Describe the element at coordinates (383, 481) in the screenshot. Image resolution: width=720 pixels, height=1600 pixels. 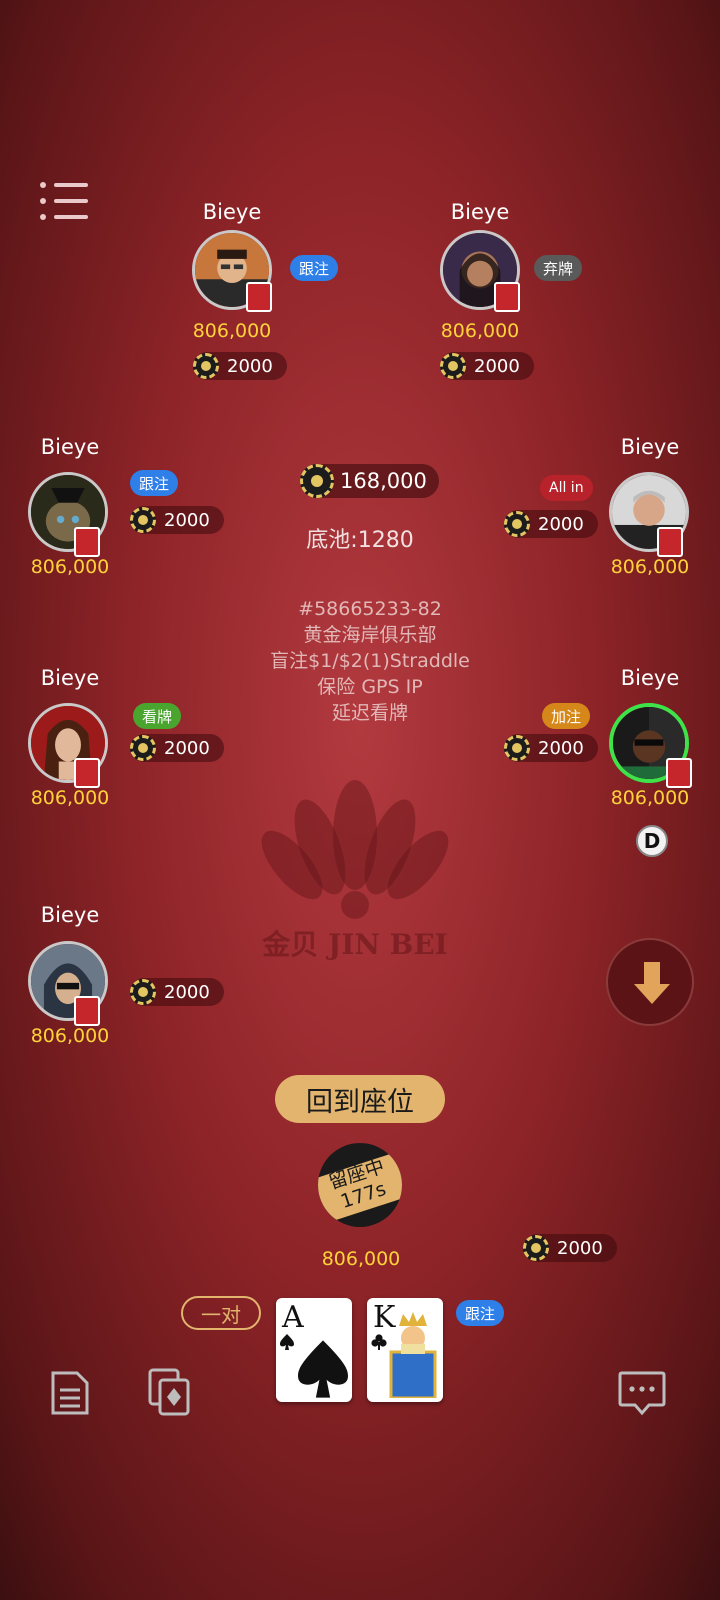
I see `pot-total-value: 168,000` at that location.